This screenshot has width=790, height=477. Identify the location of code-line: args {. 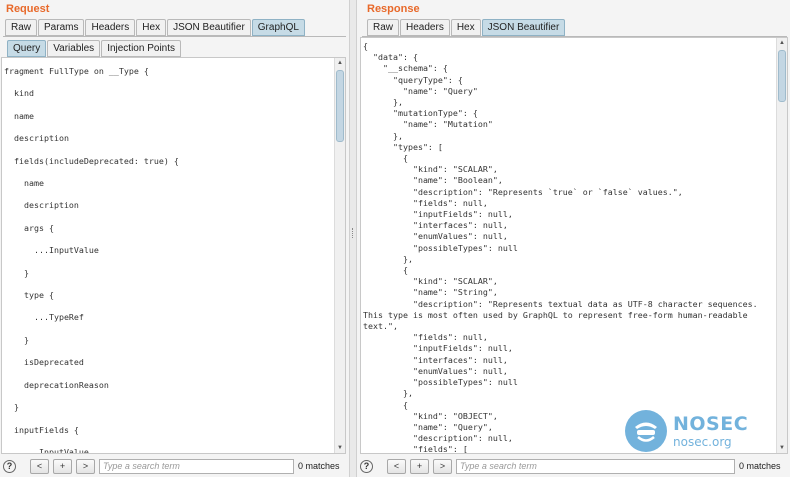
(29, 227).